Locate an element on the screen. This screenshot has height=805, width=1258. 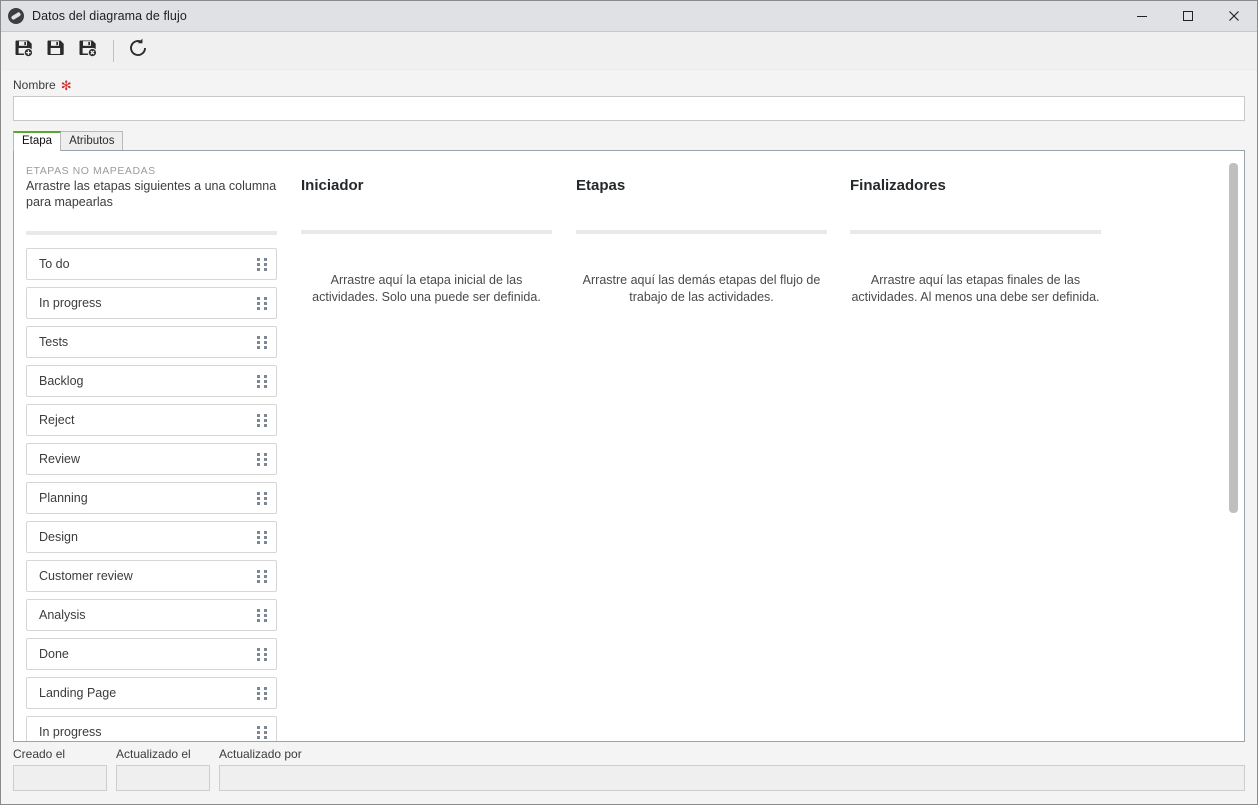
column-finalizadores-header: Finalizadores is located at coordinates (975, 191).